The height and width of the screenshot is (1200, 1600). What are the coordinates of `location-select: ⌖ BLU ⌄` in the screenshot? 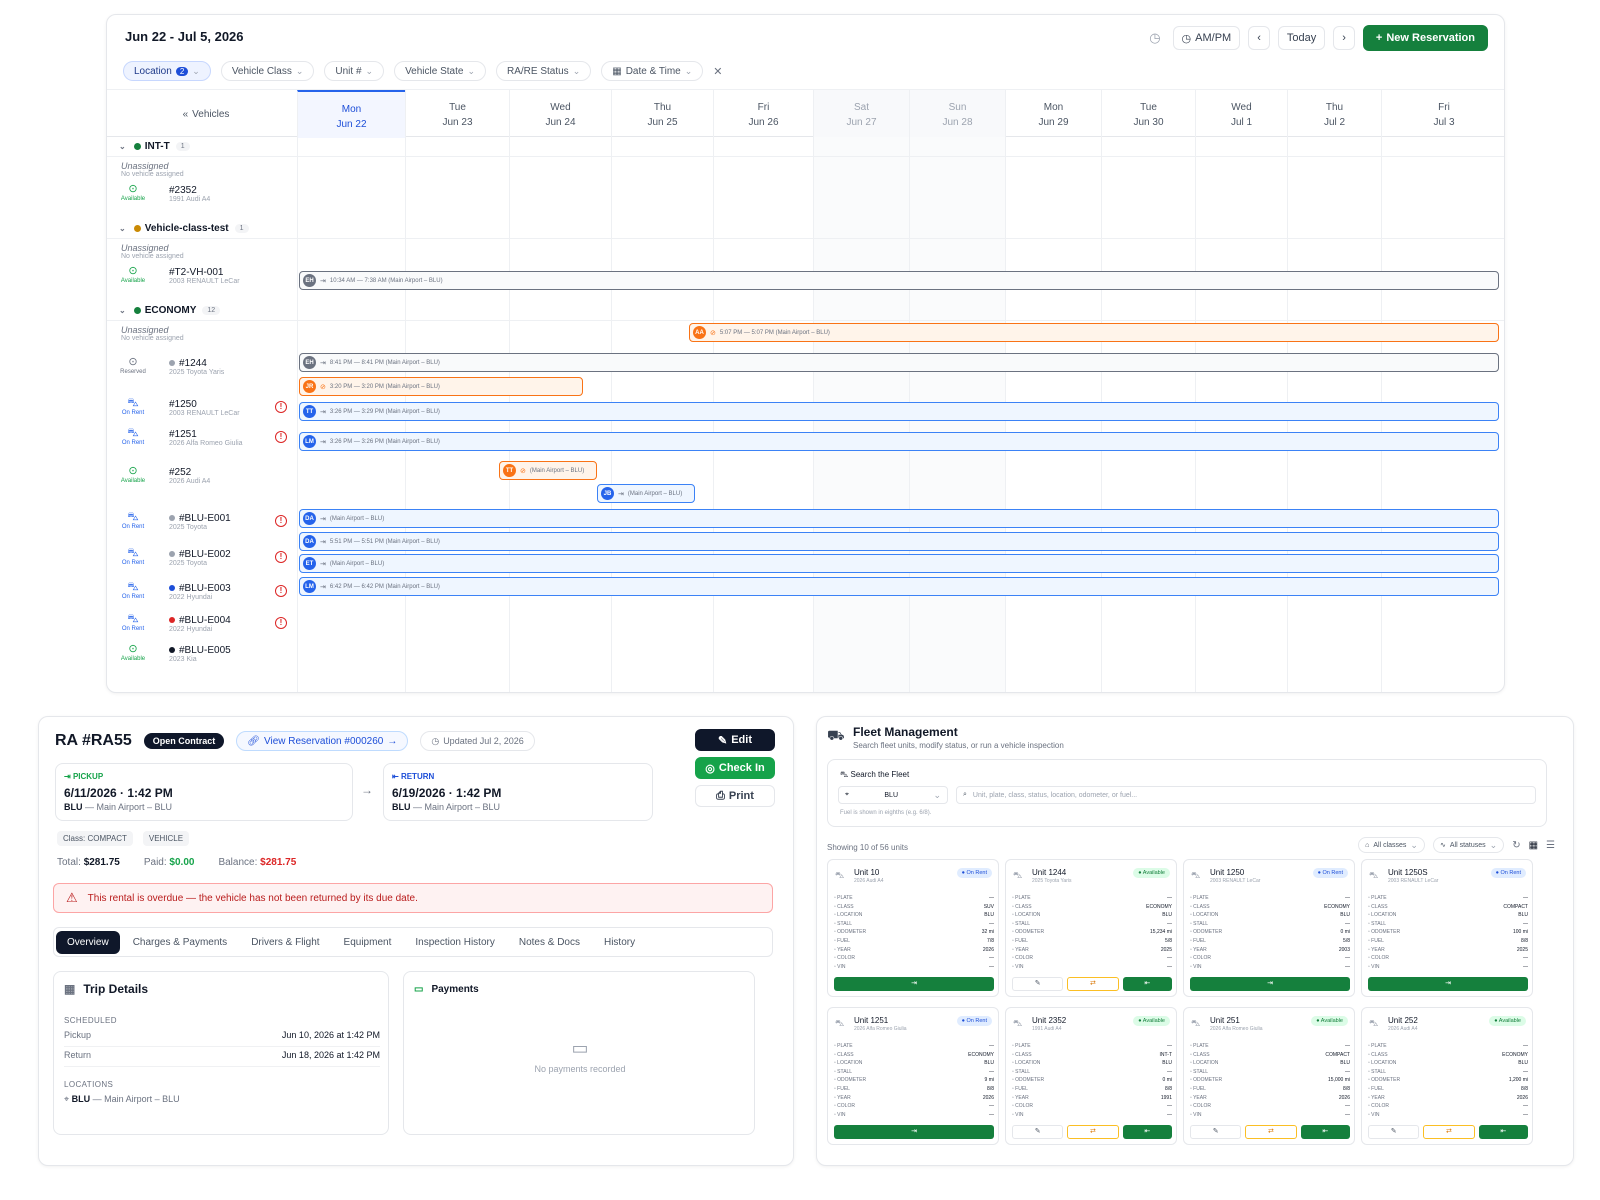 It's located at (893, 795).